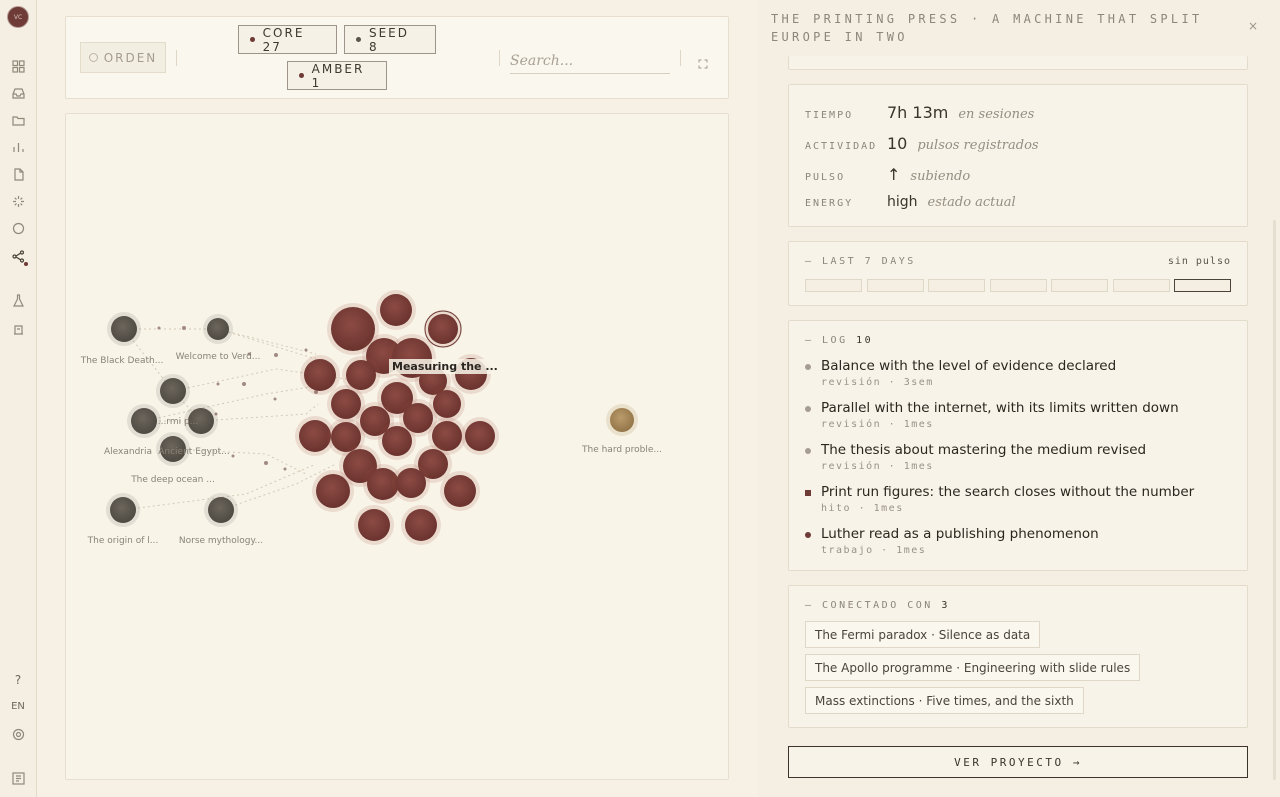 This screenshot has width=1280, height=797. What do you see at coordinates (397, 57) in the screenshot?
I see `graph-toolbar: ORDEN CORE 27 SEED 8 AMBER 1` at bounding box center [397, 57].